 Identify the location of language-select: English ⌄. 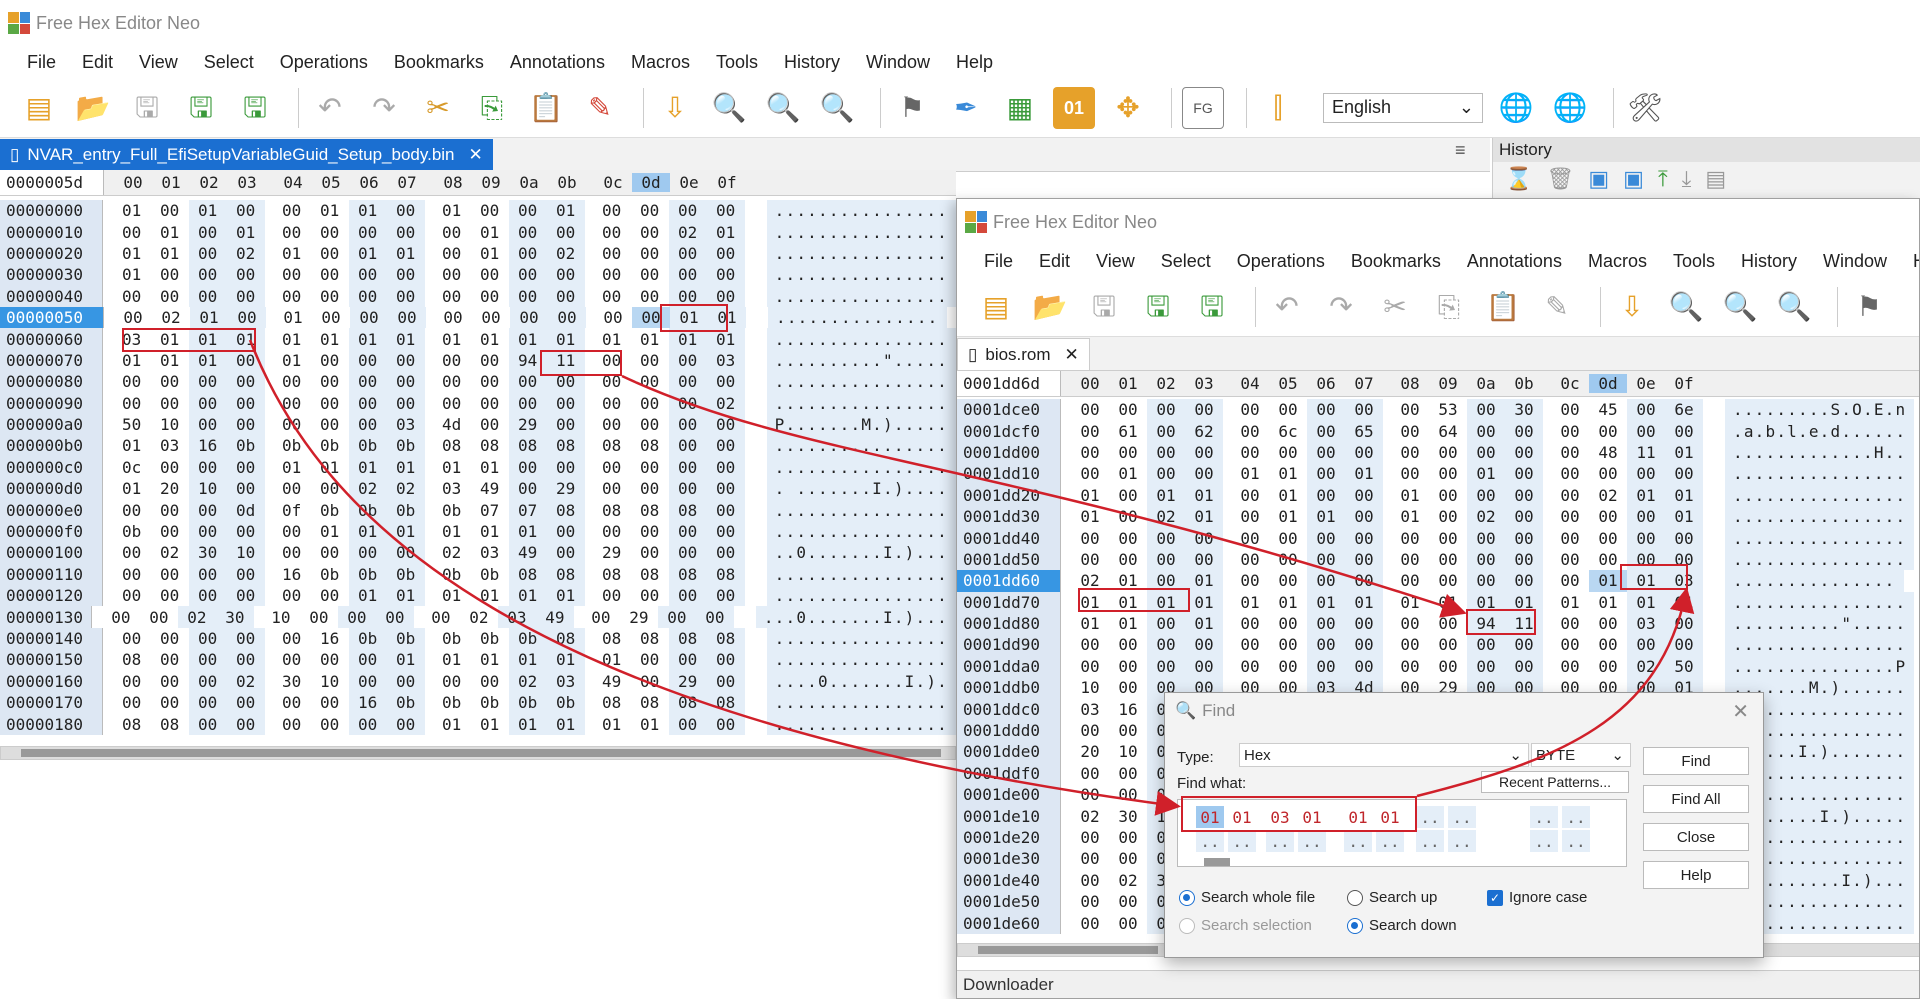
(1403, 107).